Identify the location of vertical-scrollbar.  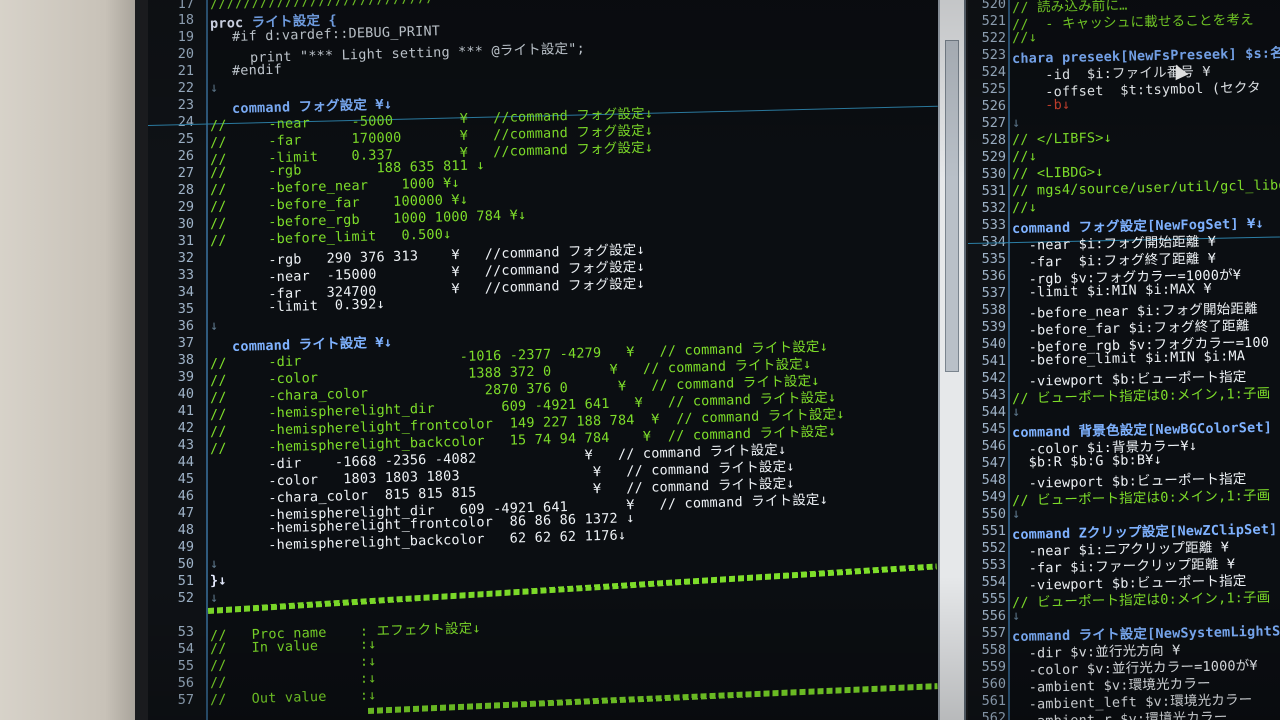
(952, 360).